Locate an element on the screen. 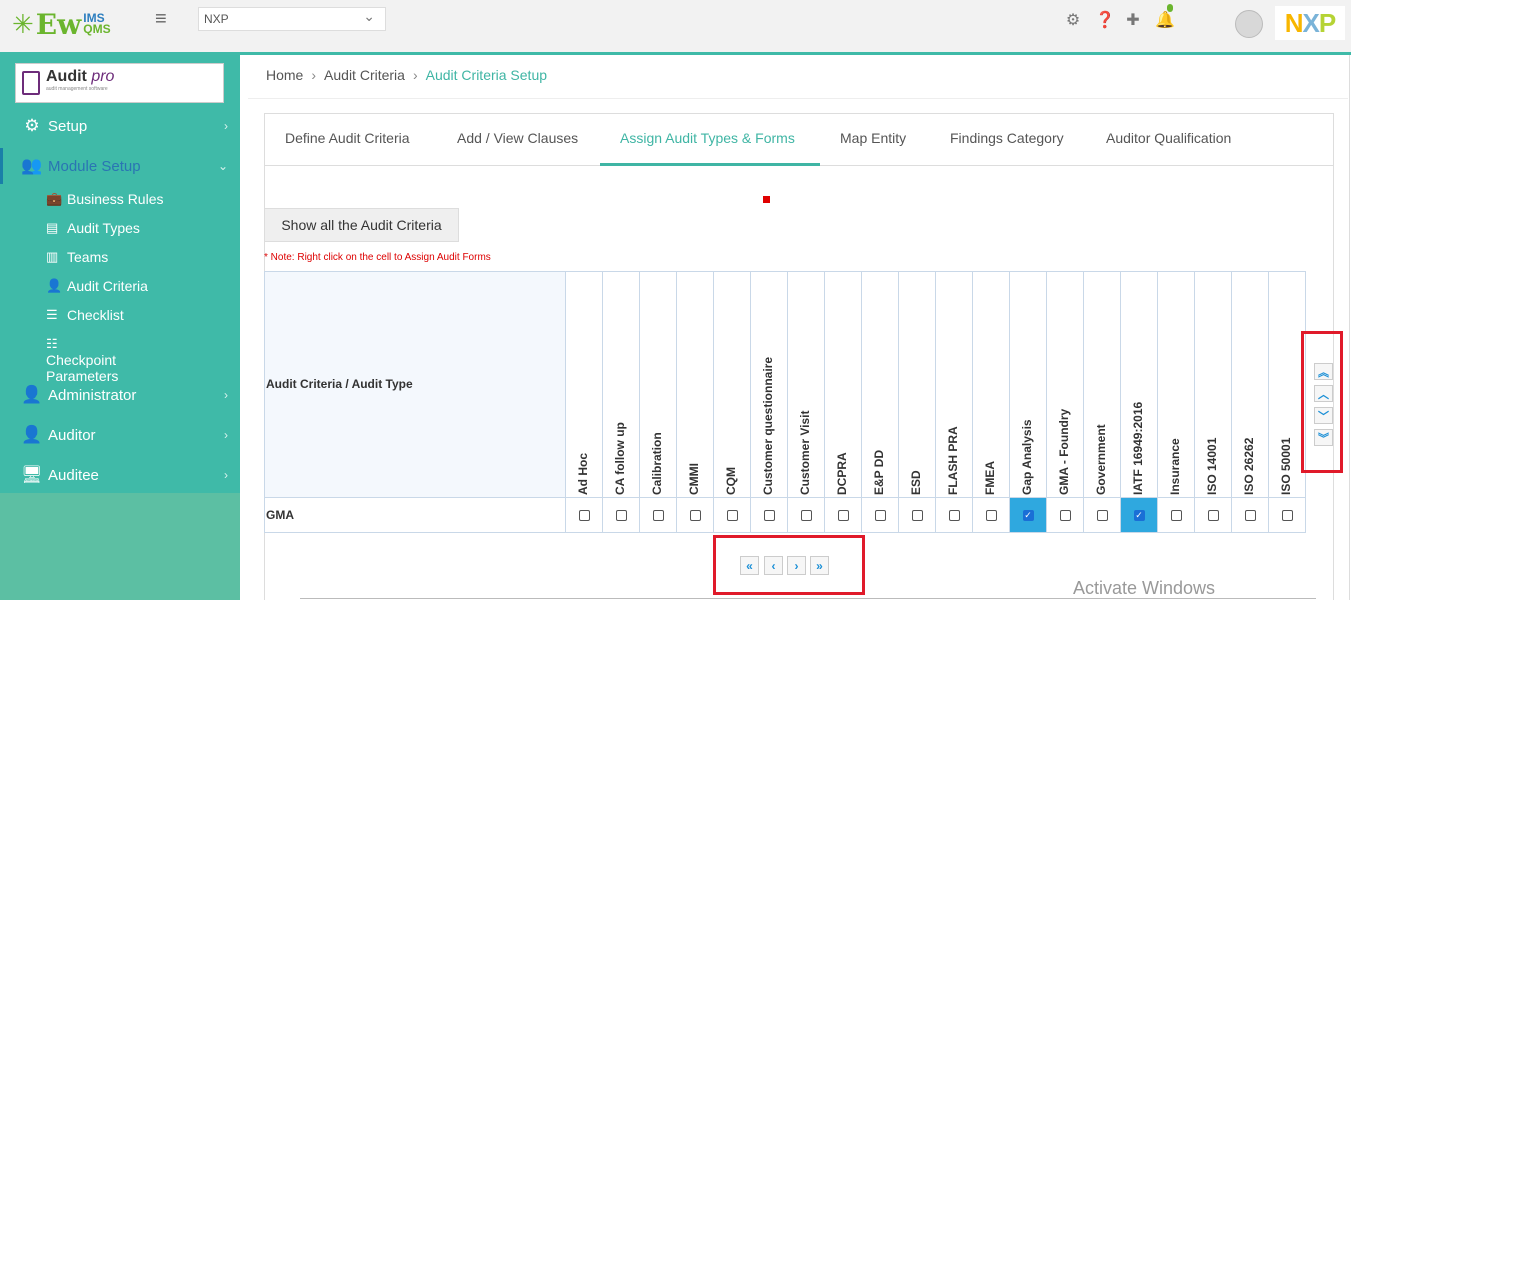  grid-column-header: ISO 26262 is located at coordinates (1250, 384).